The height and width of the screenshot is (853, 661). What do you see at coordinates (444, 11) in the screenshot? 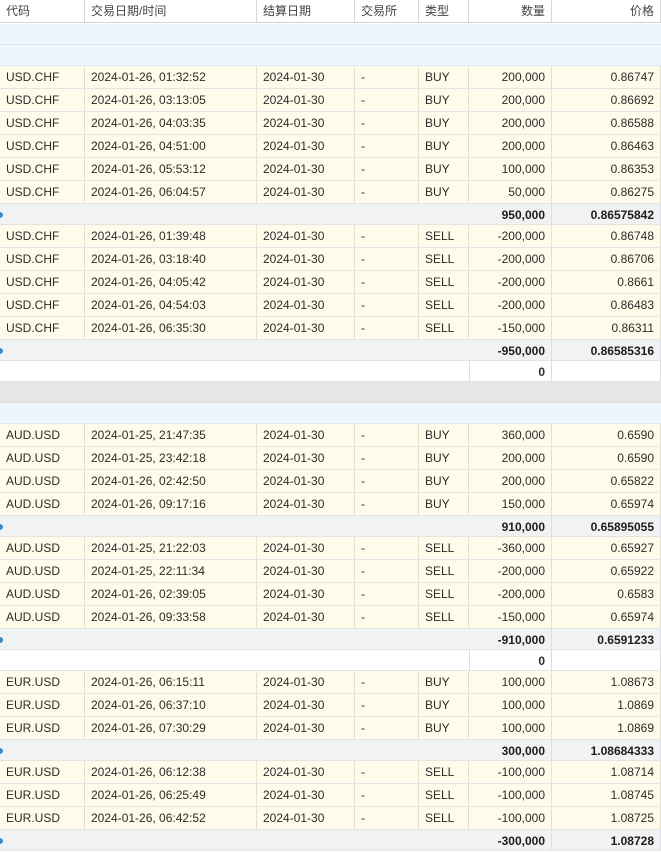
I see `column-header-type: 类型` at bounding box center [444, 11].